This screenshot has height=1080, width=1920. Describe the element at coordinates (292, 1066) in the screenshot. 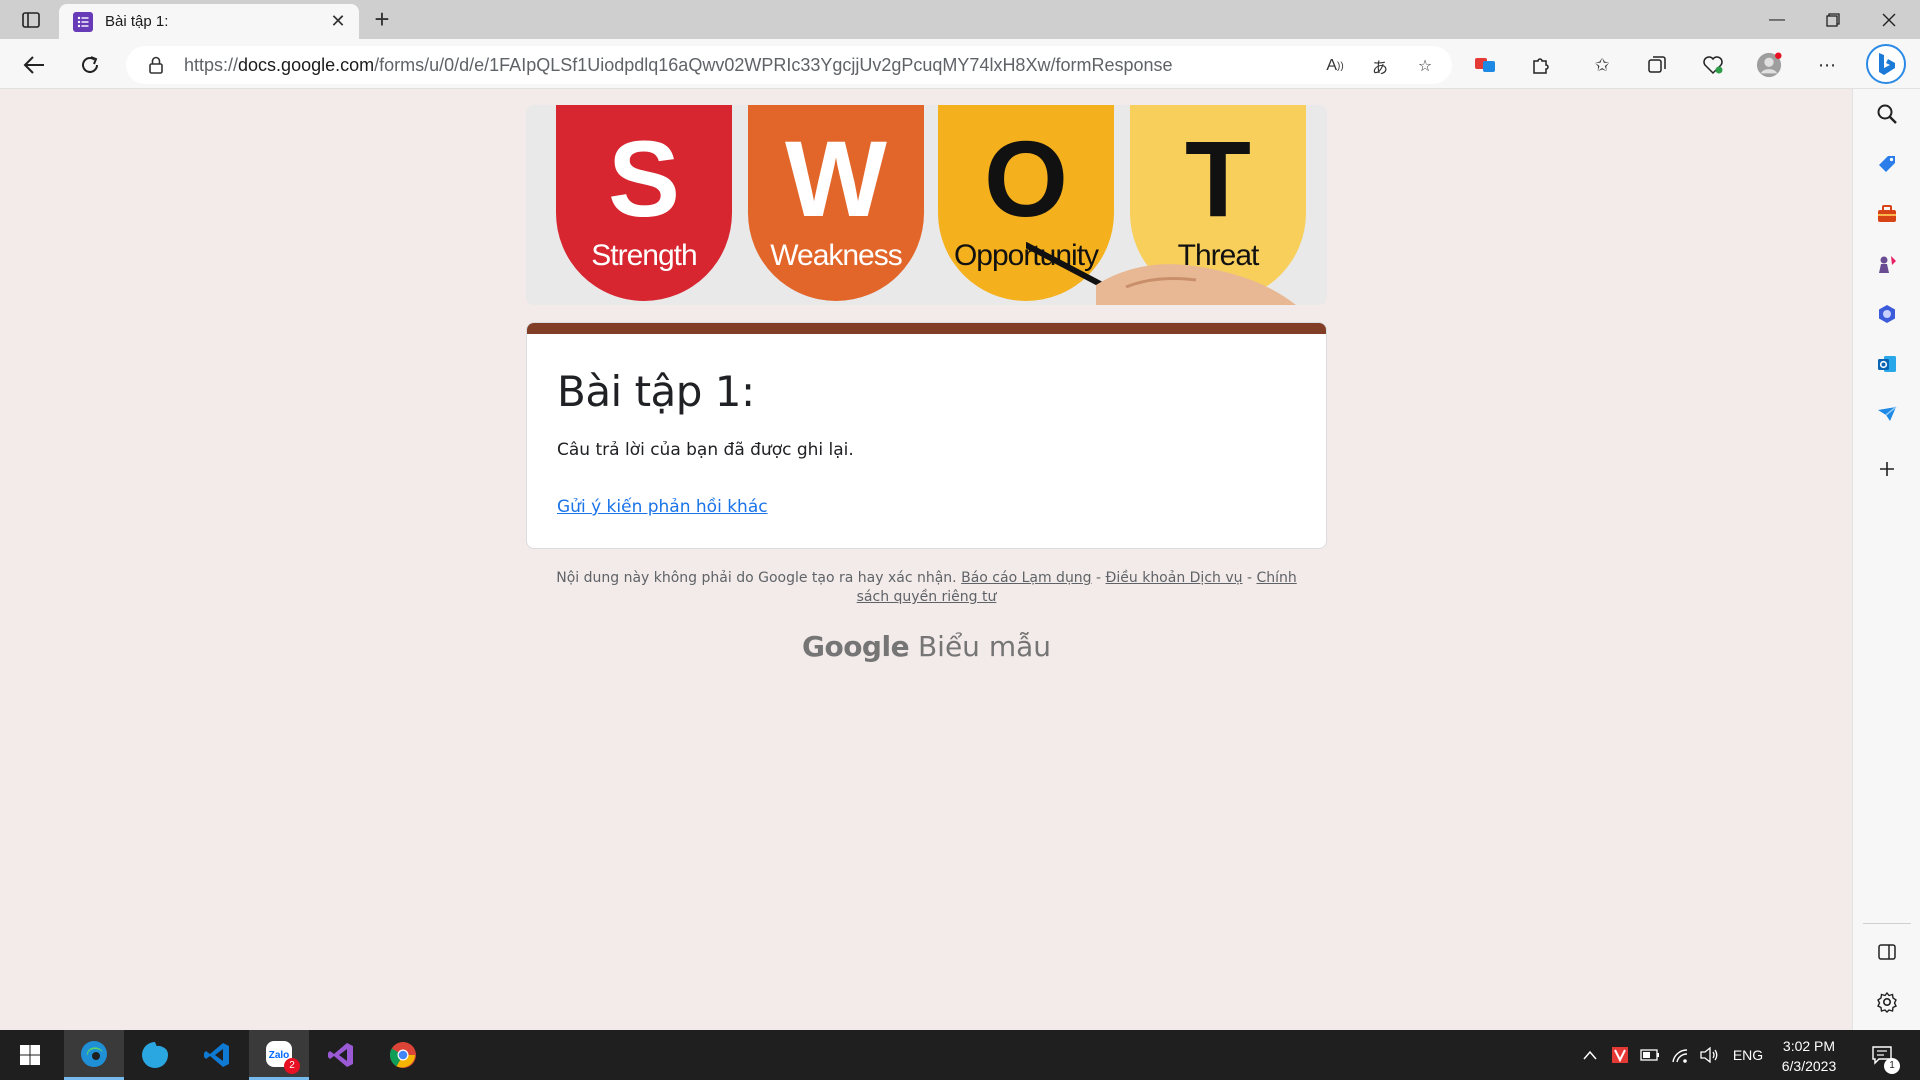

I see `zalo-badge: 2` at that location.